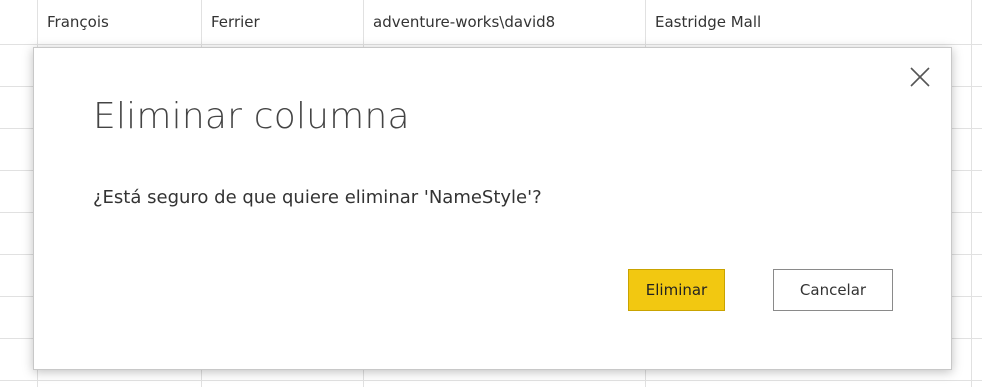  What do you see at coordinates (676, 290) in the screenshot?
I see `confirm-delete-button: Eliminar` at bounding box center [676, 290].